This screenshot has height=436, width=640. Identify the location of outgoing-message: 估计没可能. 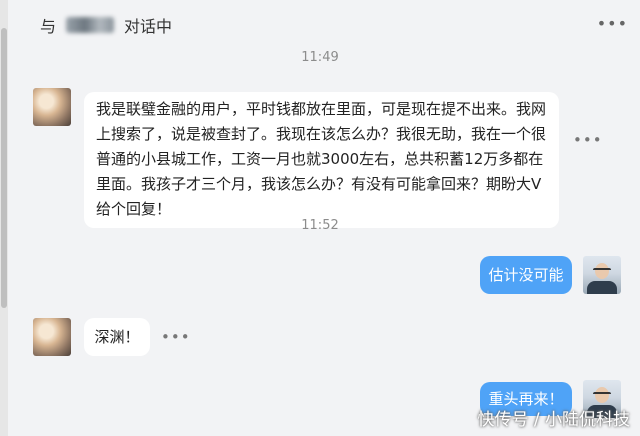
(526, 275).